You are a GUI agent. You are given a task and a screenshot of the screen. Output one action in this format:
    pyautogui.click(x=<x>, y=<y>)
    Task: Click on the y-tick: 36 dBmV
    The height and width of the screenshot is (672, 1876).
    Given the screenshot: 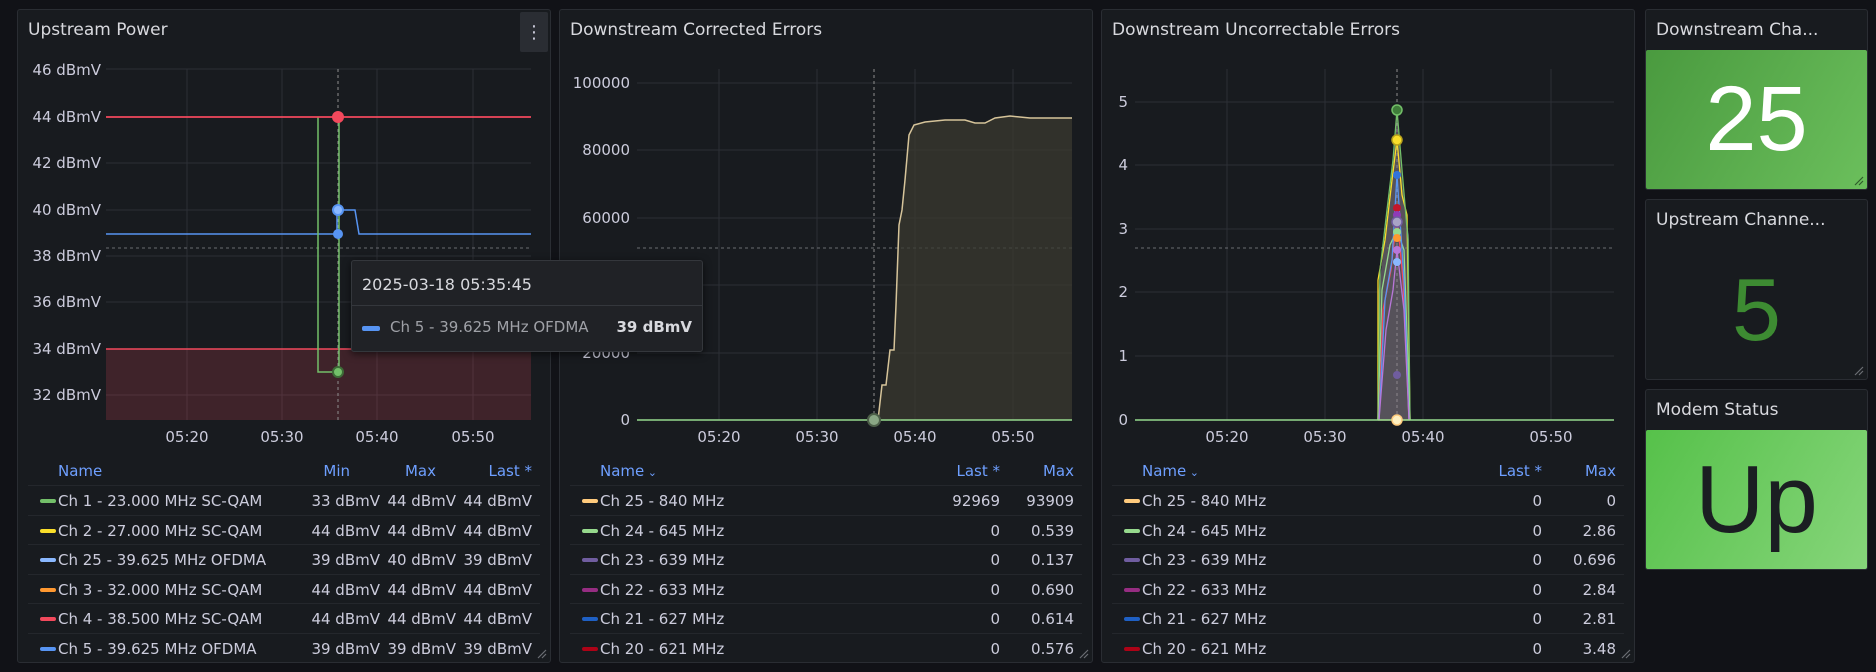 What is the action you would take?
    pyautogui.click(x=66, y=302)
    